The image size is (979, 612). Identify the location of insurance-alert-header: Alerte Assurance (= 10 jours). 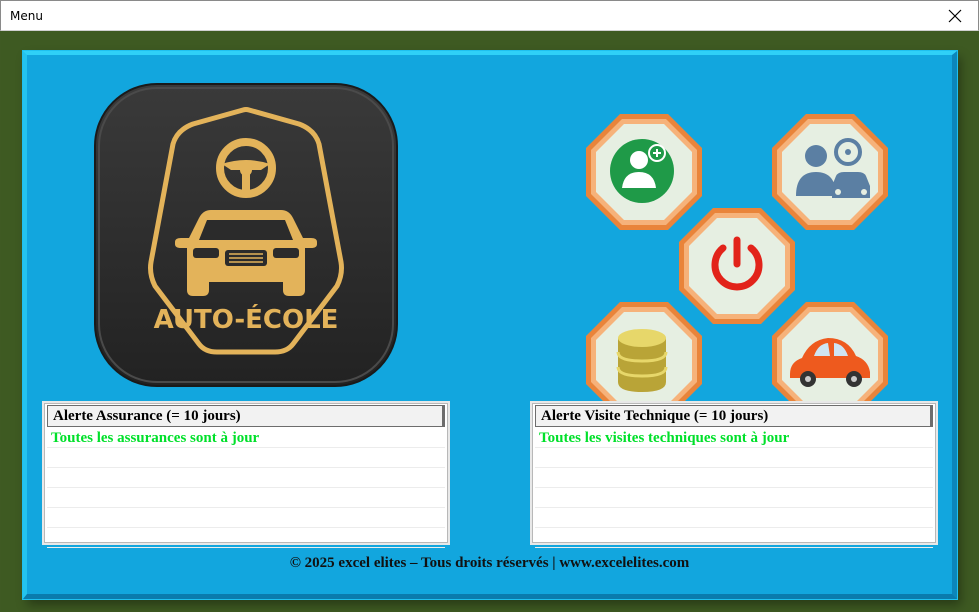
(246, 416).